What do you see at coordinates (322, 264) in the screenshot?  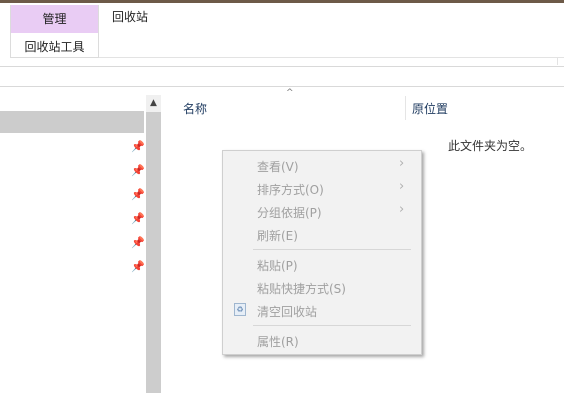 I see `menu-item-paste: 粘贴(P)` at bounding box center [322, 264].